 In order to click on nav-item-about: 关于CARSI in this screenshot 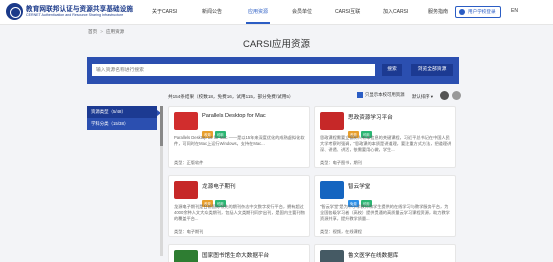, I will do `click(164, 11)`.